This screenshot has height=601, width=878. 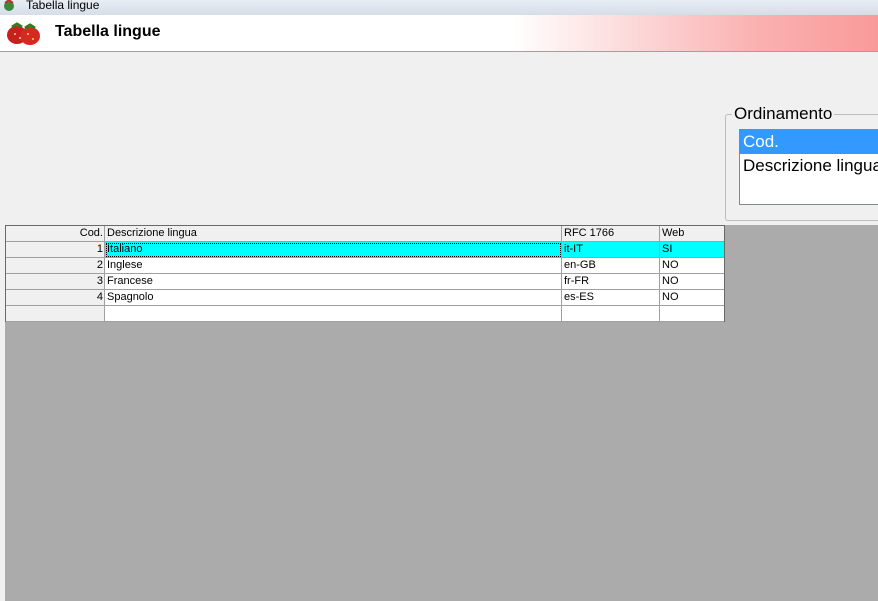 What do you see at coordinates (783, 114) in the screenshot?
I see `sort-legend: Ordinamento` at bounding box center [783, 114].